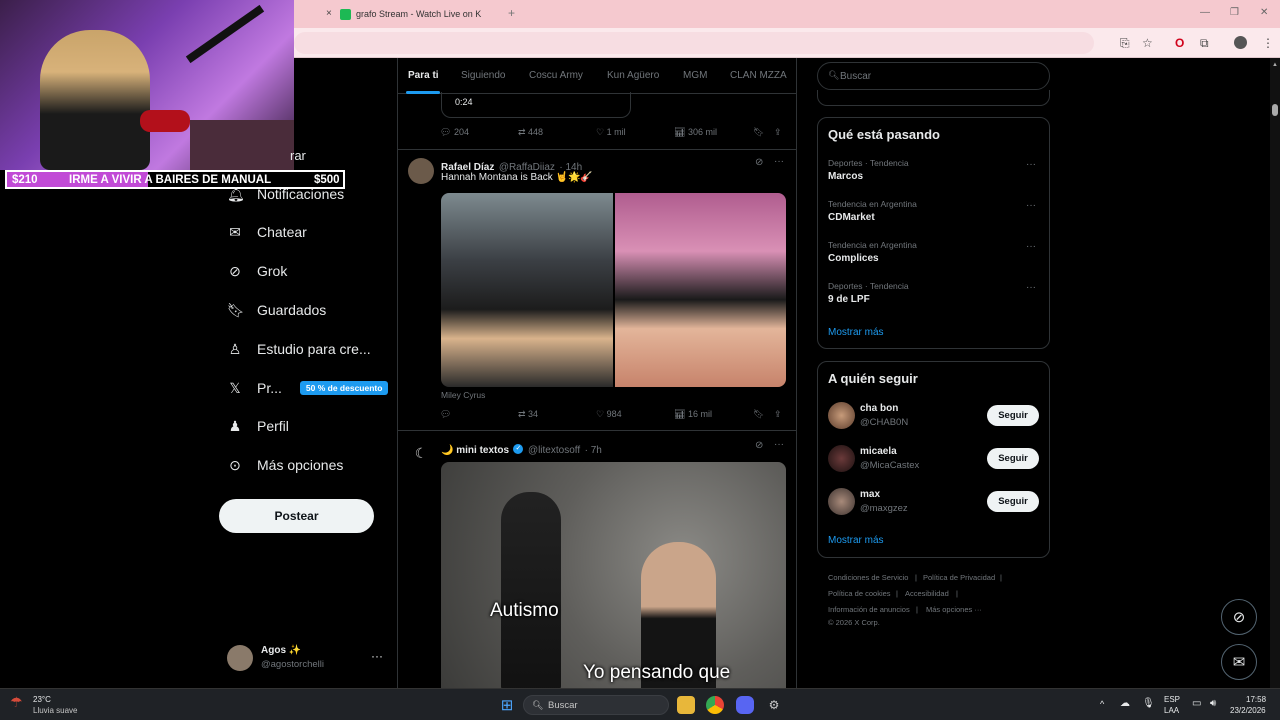 The image size is (1280, 720). What do you see at coordinates (1239, 617) in the screenshot?
I see `grok-fab-icon: ⊘` at bounding box center [1239, 617].